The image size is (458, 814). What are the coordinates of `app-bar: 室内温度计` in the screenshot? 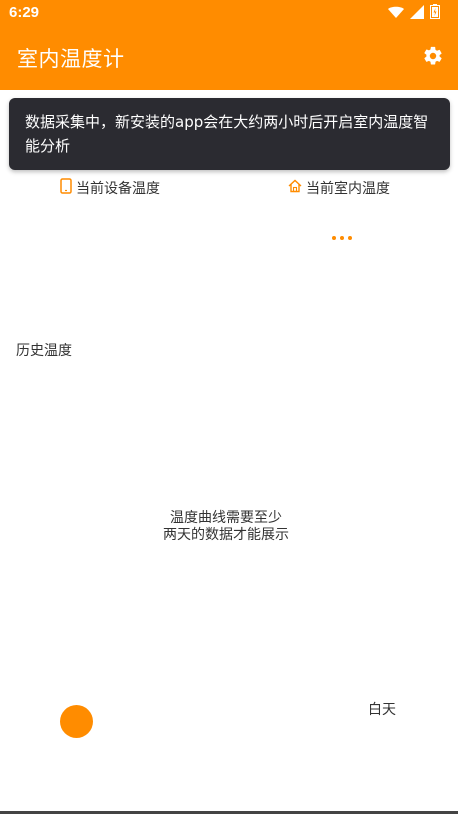 It's located at (229, 58).